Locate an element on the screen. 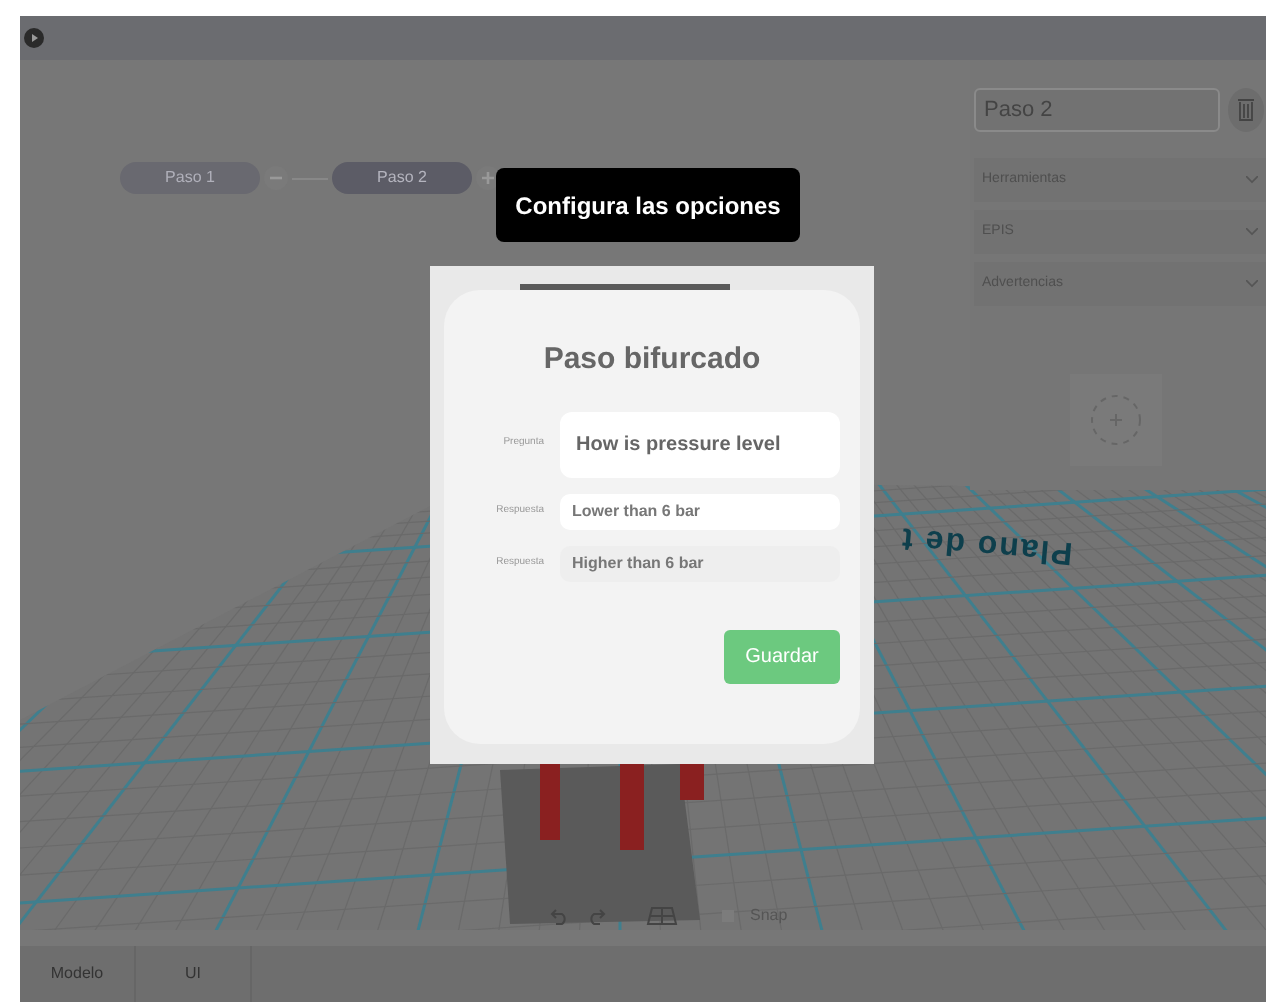 The height and width of the screenshot is (1002, 1266). step-pill: Paso 1 is located at coordinates (190, 178).